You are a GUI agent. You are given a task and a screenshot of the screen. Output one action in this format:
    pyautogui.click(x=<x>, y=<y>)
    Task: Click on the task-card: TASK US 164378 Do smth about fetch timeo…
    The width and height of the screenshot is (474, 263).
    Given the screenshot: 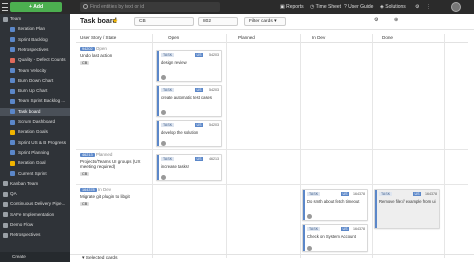 What is the action you would take?
    pyautogui.click(x=335, y=205)
    